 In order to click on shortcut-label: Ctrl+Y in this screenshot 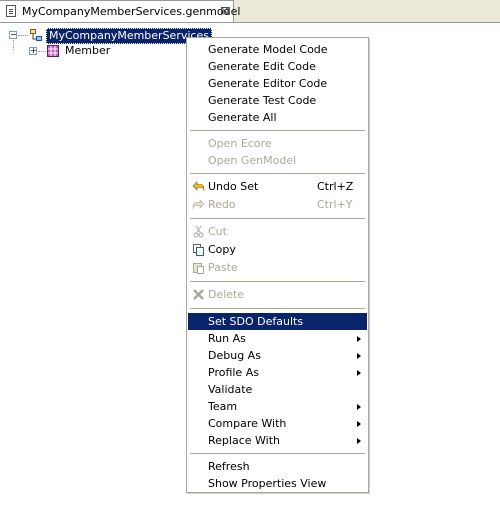, I will do `click(335, 204)`.